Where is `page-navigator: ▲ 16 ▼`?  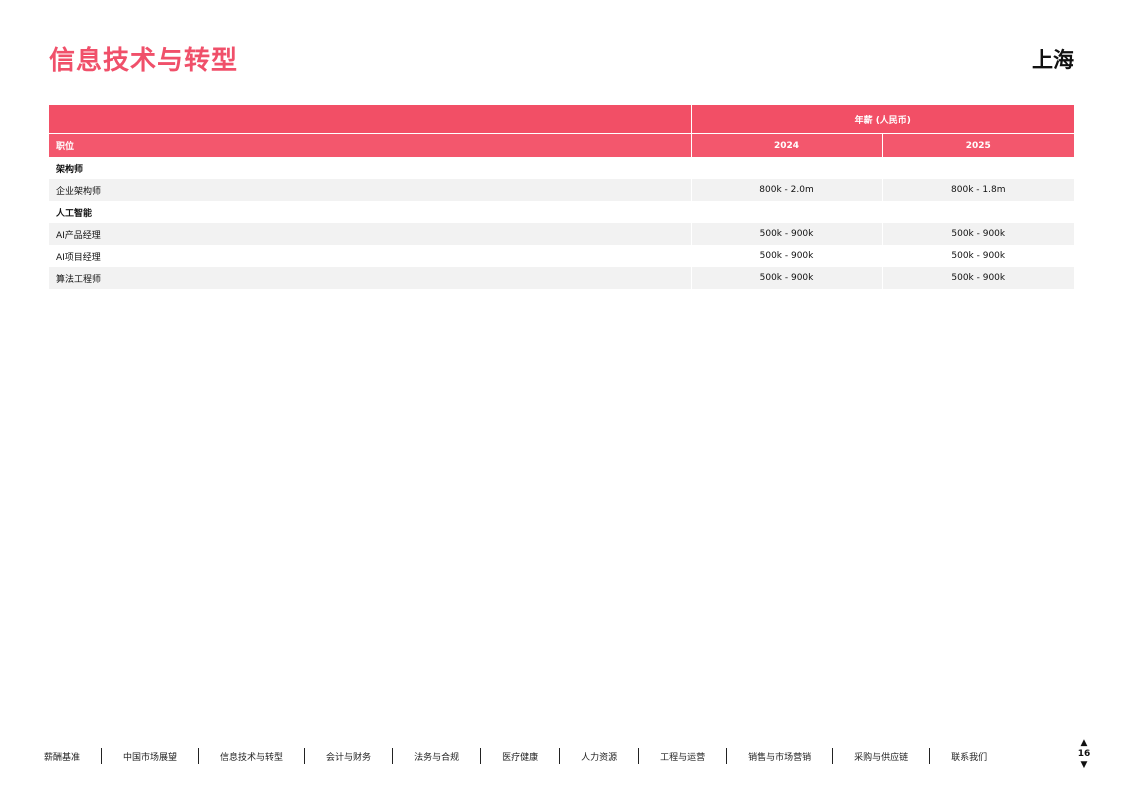
page-navigator: ▲ 16 ▼ is located at coordinates (1084, 754).